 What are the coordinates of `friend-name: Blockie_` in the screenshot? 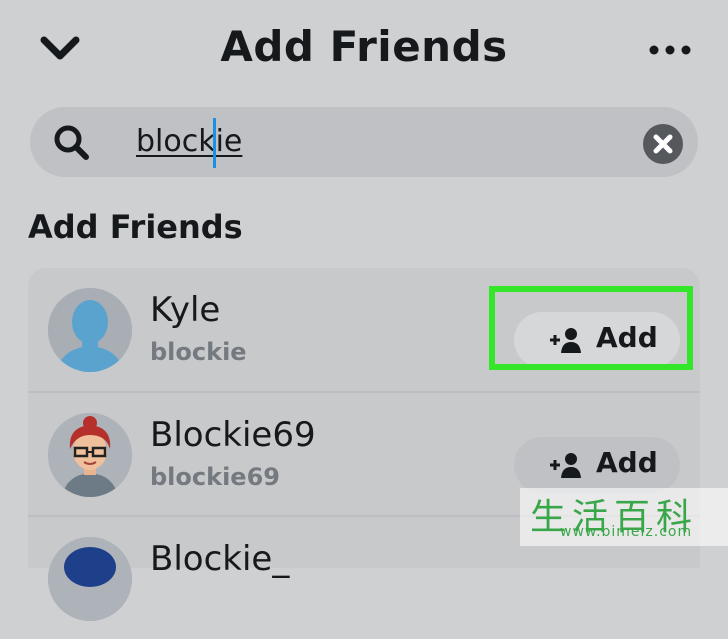 It's located at (220, 559).